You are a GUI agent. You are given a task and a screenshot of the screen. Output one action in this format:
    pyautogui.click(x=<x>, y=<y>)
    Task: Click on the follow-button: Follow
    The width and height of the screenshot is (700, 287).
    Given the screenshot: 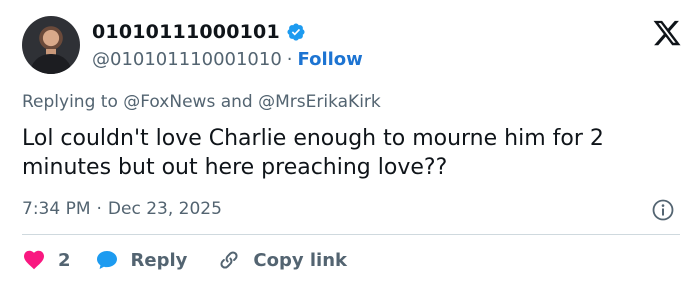 What is the action you would take?
    pyautogui.click(x=330, y=59)
    